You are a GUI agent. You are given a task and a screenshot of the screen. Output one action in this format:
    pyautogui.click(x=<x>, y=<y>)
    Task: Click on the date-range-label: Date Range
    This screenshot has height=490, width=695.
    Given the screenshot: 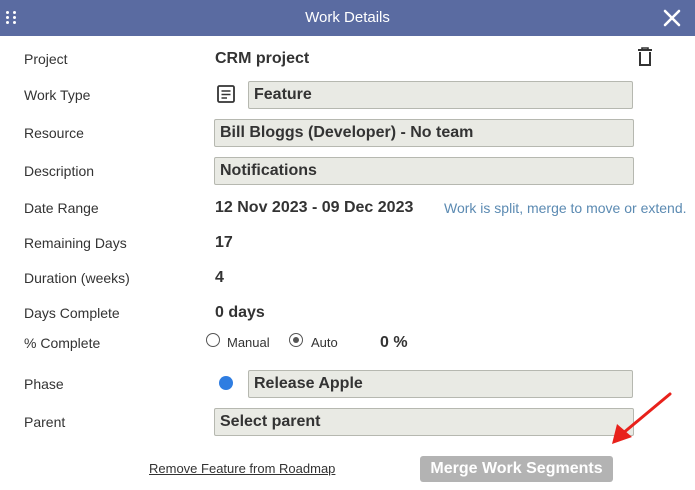 What is the action you would take?
    pyautogui.click(x=61, y=208)
    